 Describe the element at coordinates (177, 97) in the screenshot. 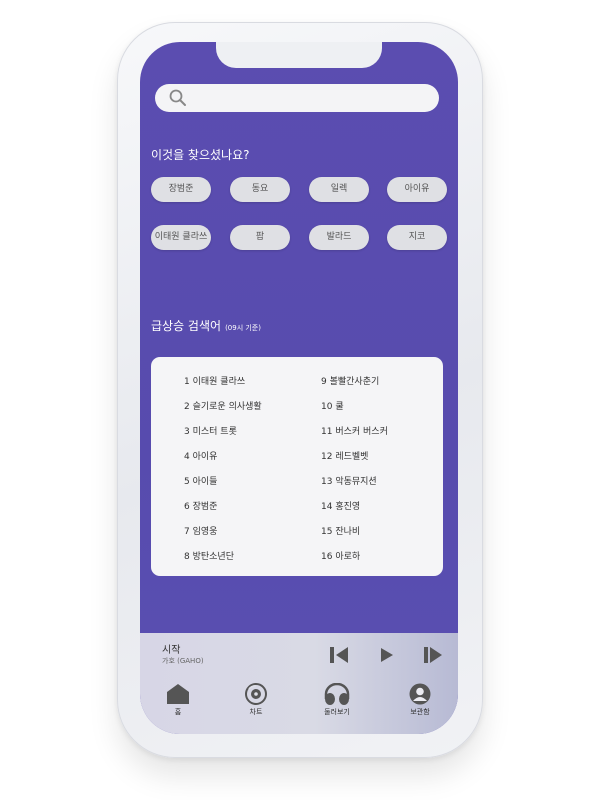

I see `search-icon` at that location.